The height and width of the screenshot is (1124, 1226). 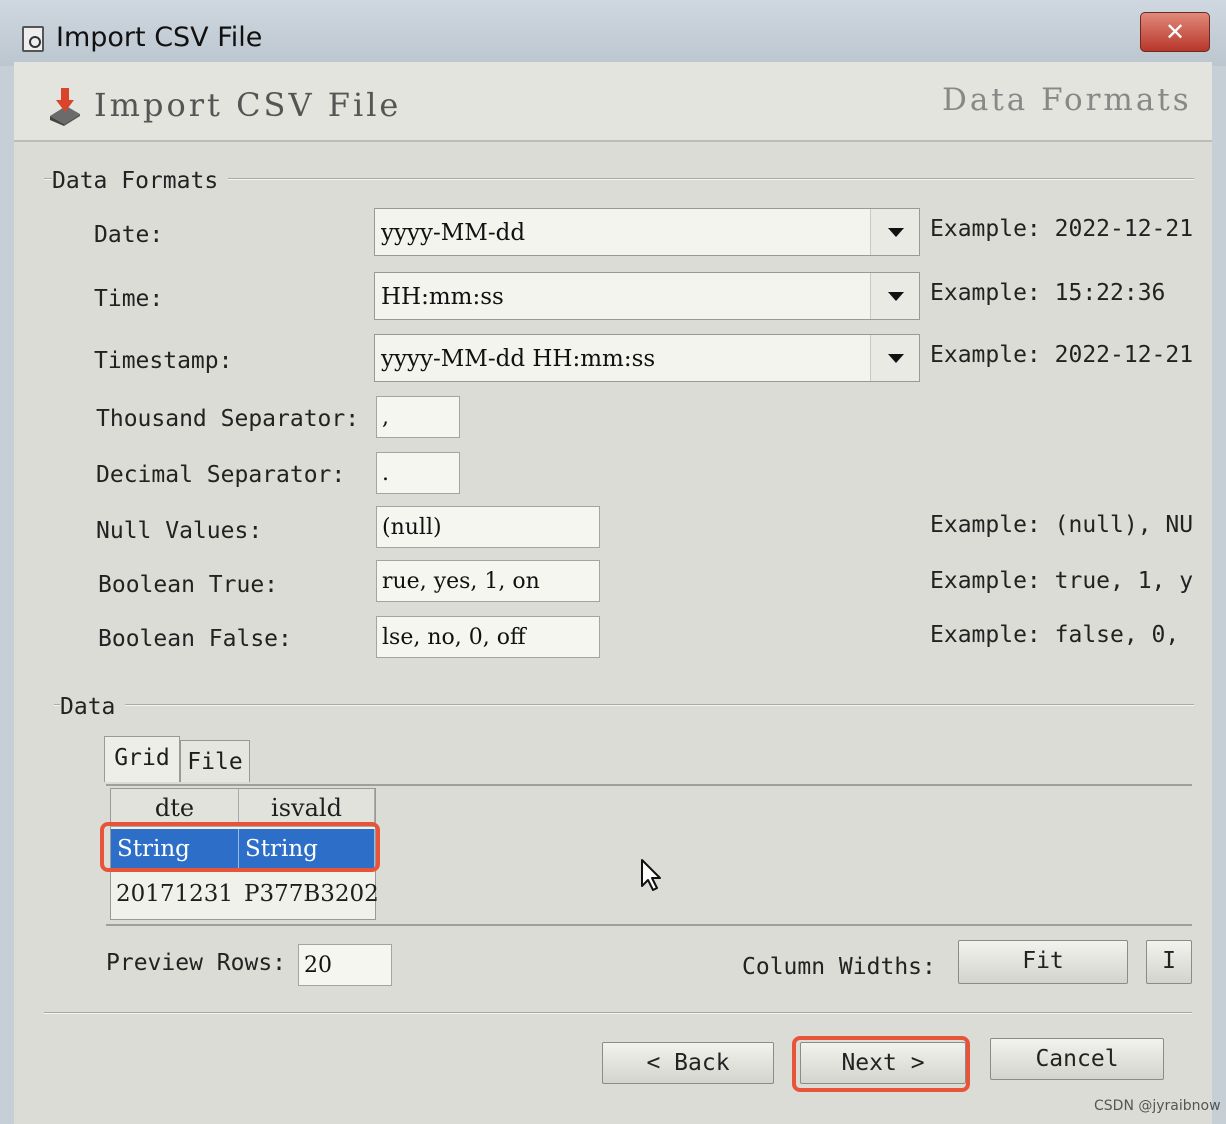 I want to click on data-formats-group-label: Data Formats, so click(x=140, y=181).